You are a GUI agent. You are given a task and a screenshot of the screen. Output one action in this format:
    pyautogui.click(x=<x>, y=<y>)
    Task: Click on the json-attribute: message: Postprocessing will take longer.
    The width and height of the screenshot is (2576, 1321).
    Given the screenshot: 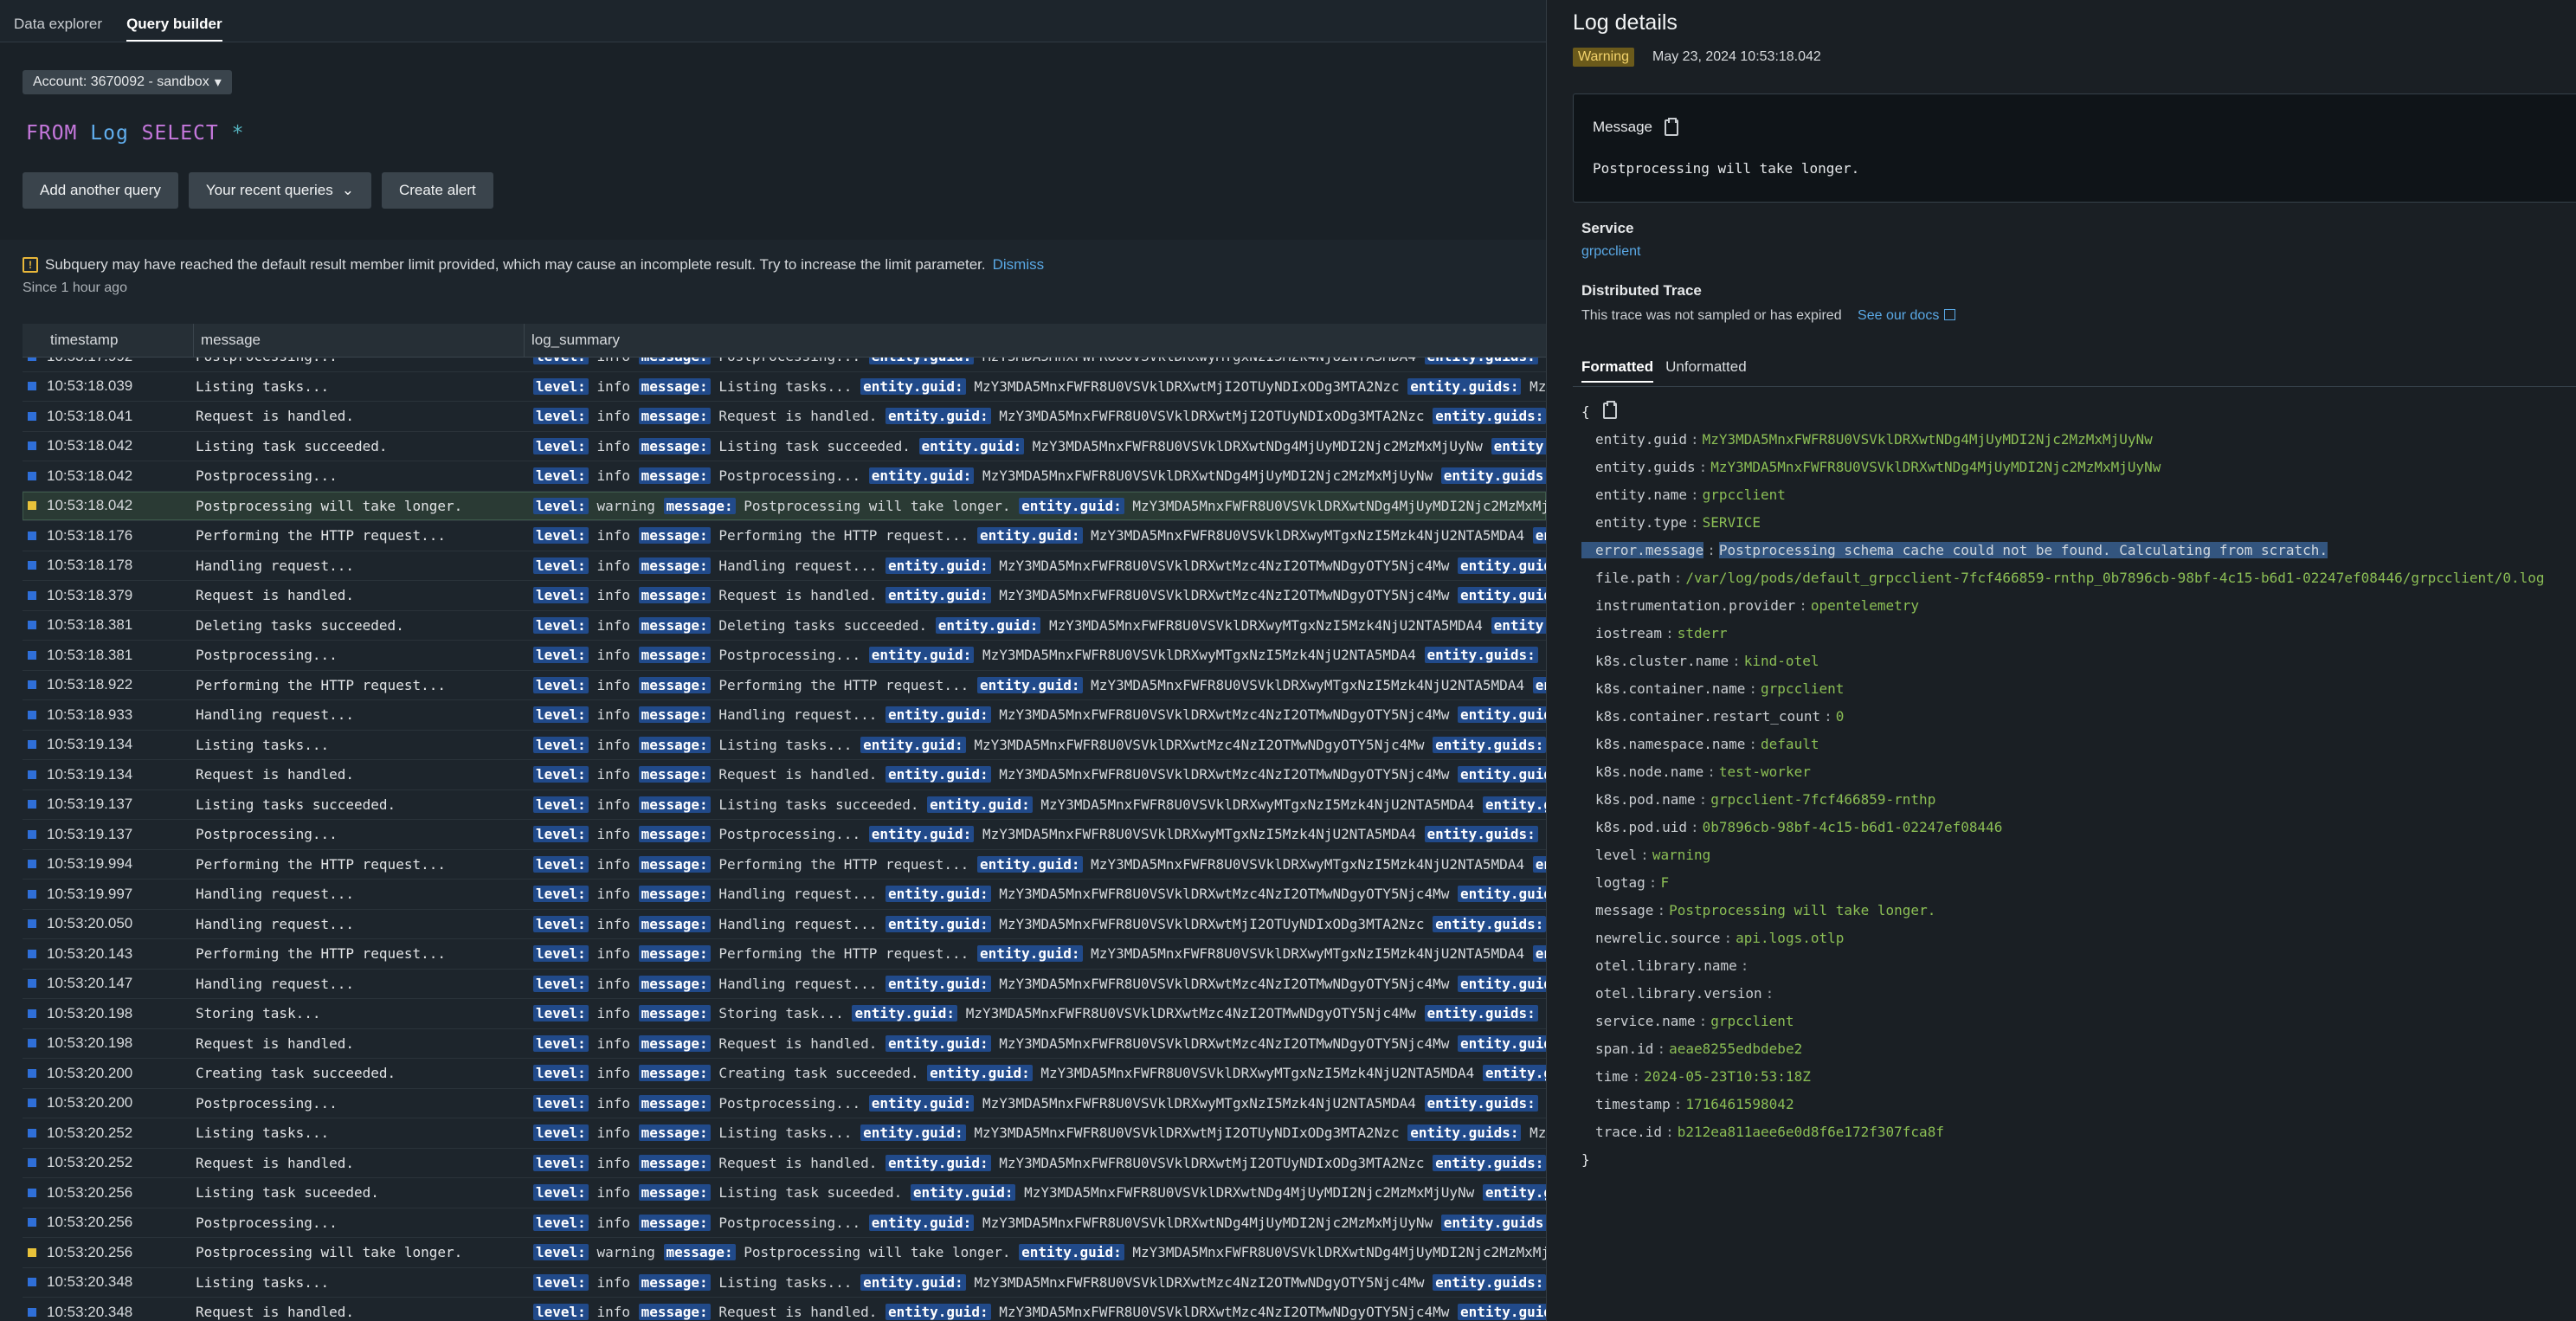 What is the action you would take?
    pyautogui.click(x=2063, y=911)
    